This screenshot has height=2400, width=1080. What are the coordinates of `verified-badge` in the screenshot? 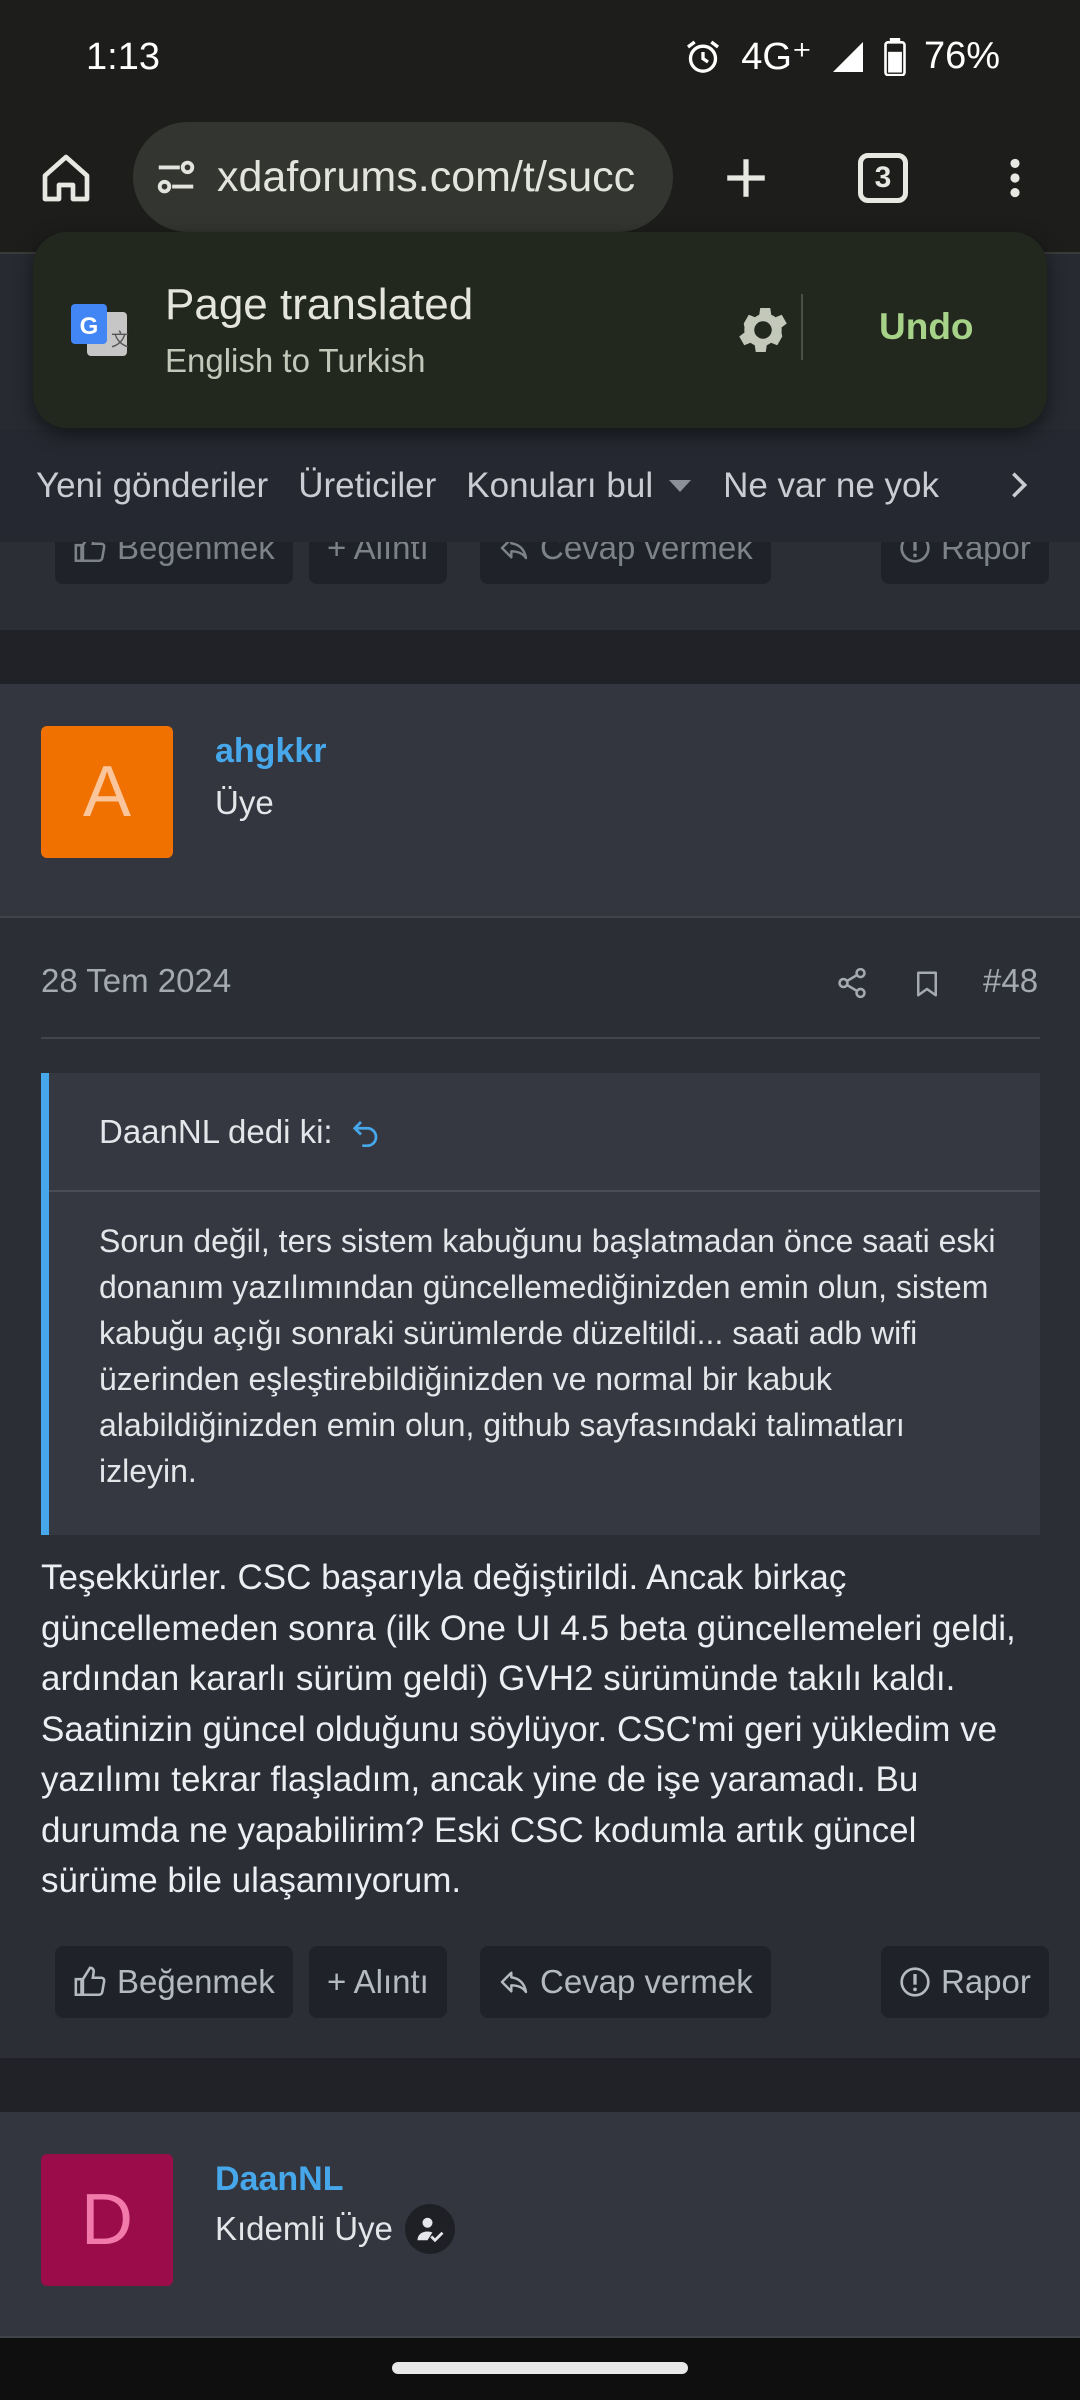 It's located at (429, 2229).